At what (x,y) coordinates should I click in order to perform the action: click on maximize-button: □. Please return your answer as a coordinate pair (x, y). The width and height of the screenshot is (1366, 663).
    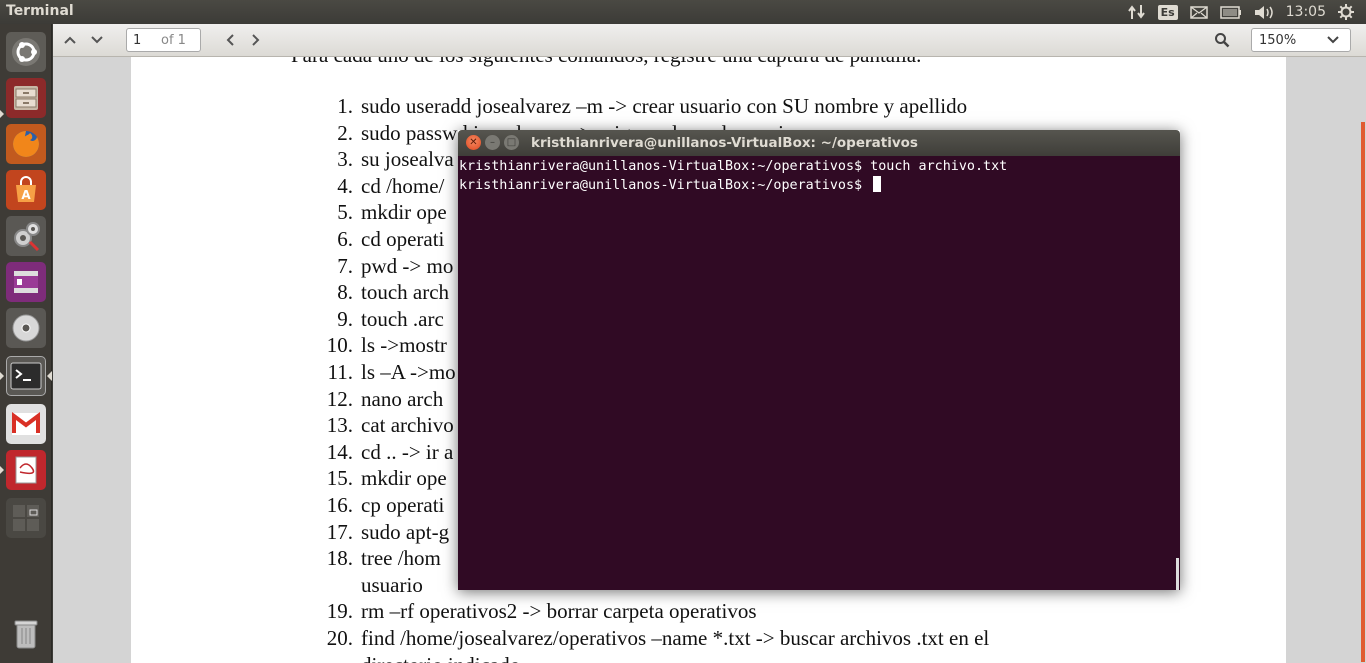
    Looking at the image, I should click on (511, 142).